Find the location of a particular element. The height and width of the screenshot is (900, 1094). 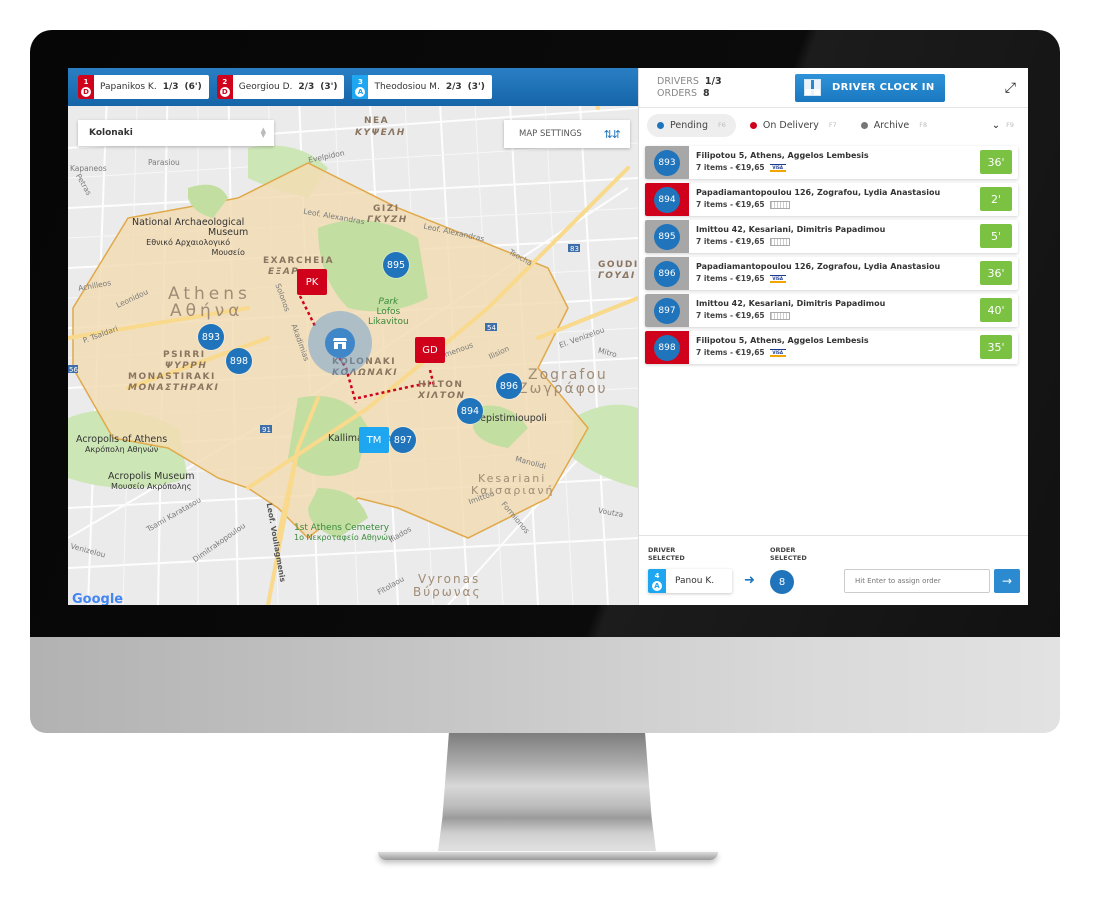

map-order-pin: 895 is located at coordinates (396, 265).